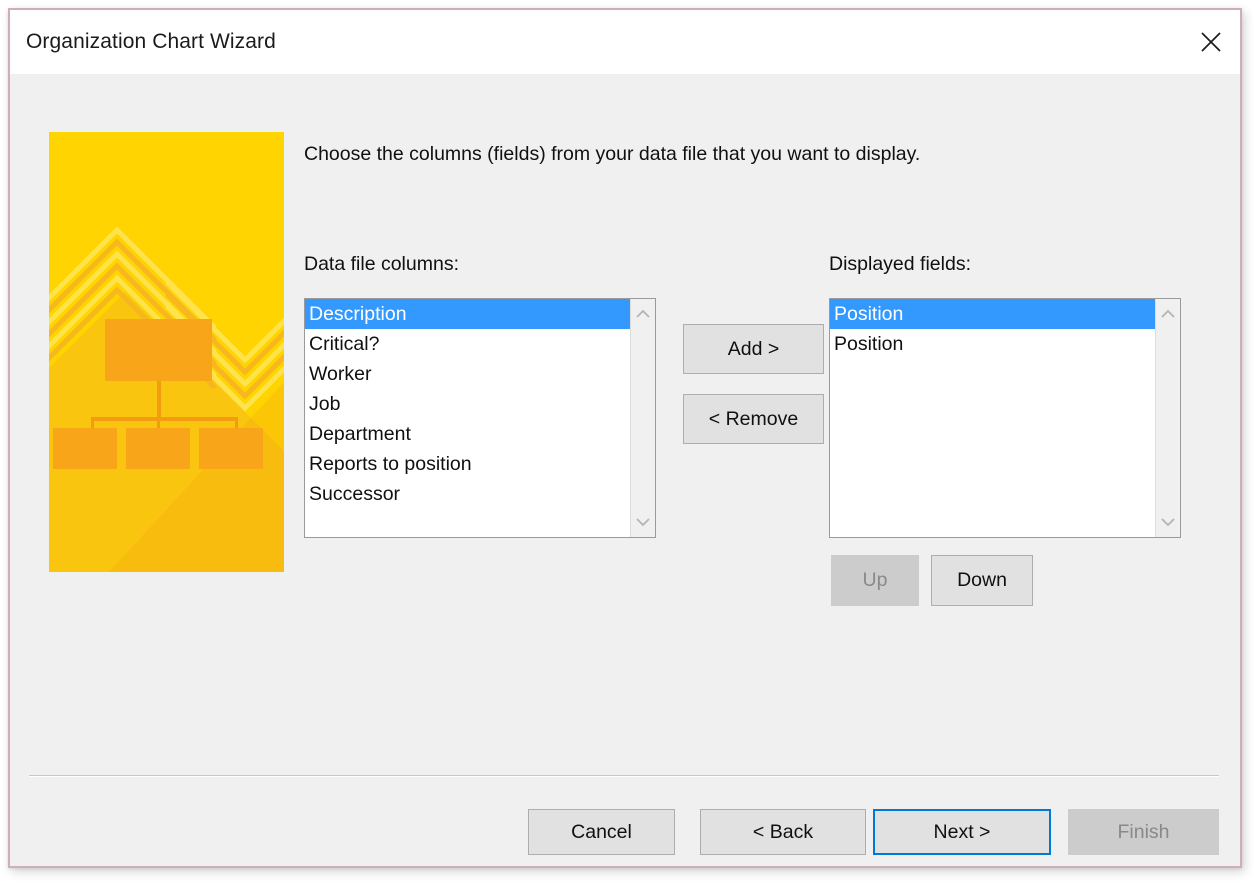 The width and height of the screenshot is (1256, 886). I want to click on displayed-fields-listbox: Position Position, so click(1005, 418).